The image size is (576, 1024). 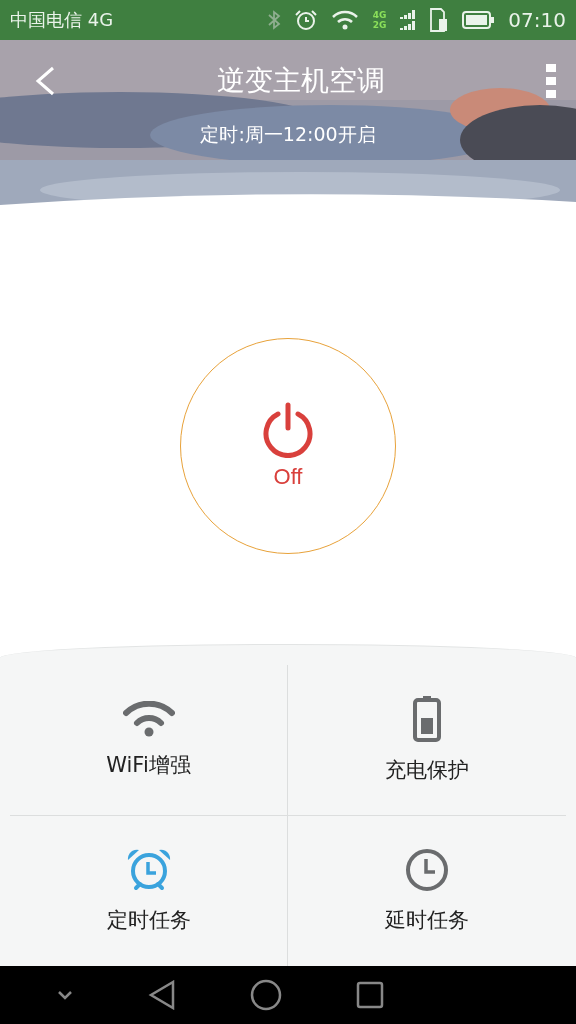 What do you see at coordinates (408, 20) in the screenshot?
I see `signal-icon` at bounding box center [408, 20].